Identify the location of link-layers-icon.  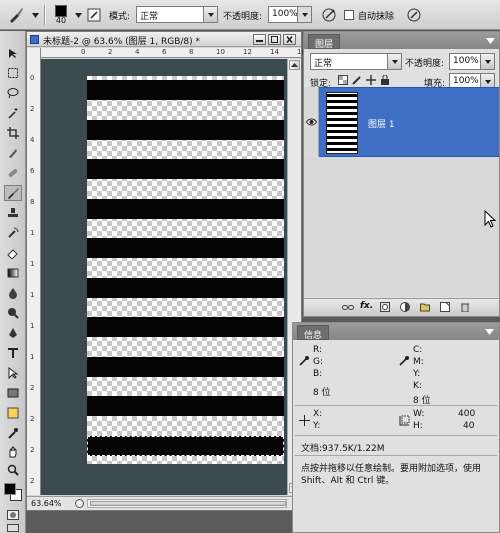
(348, 307).